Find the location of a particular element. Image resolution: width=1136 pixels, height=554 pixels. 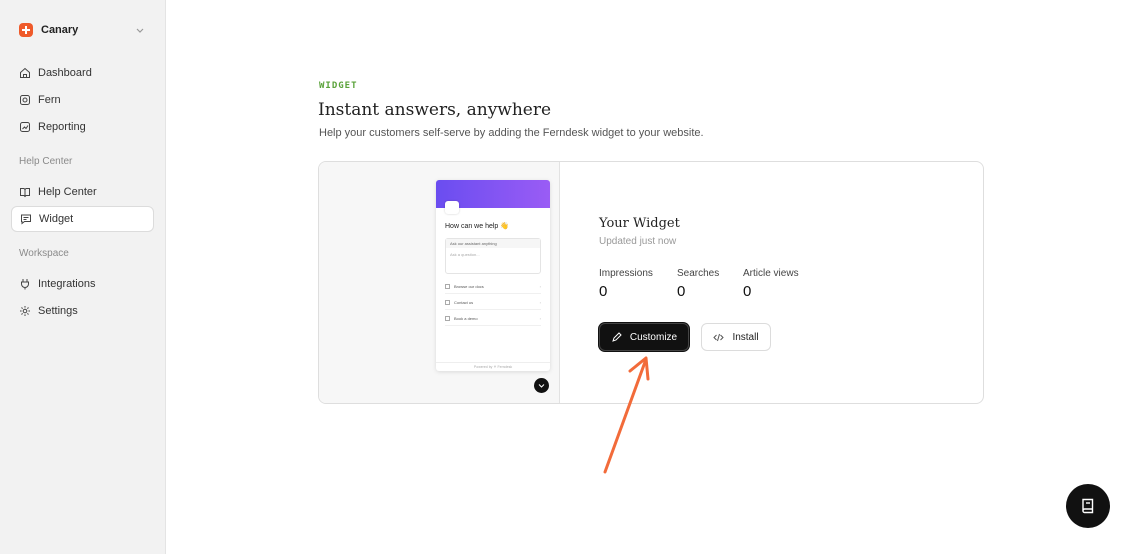

sidebar-item-label: Dashboard is located at coordinates (65, 73).